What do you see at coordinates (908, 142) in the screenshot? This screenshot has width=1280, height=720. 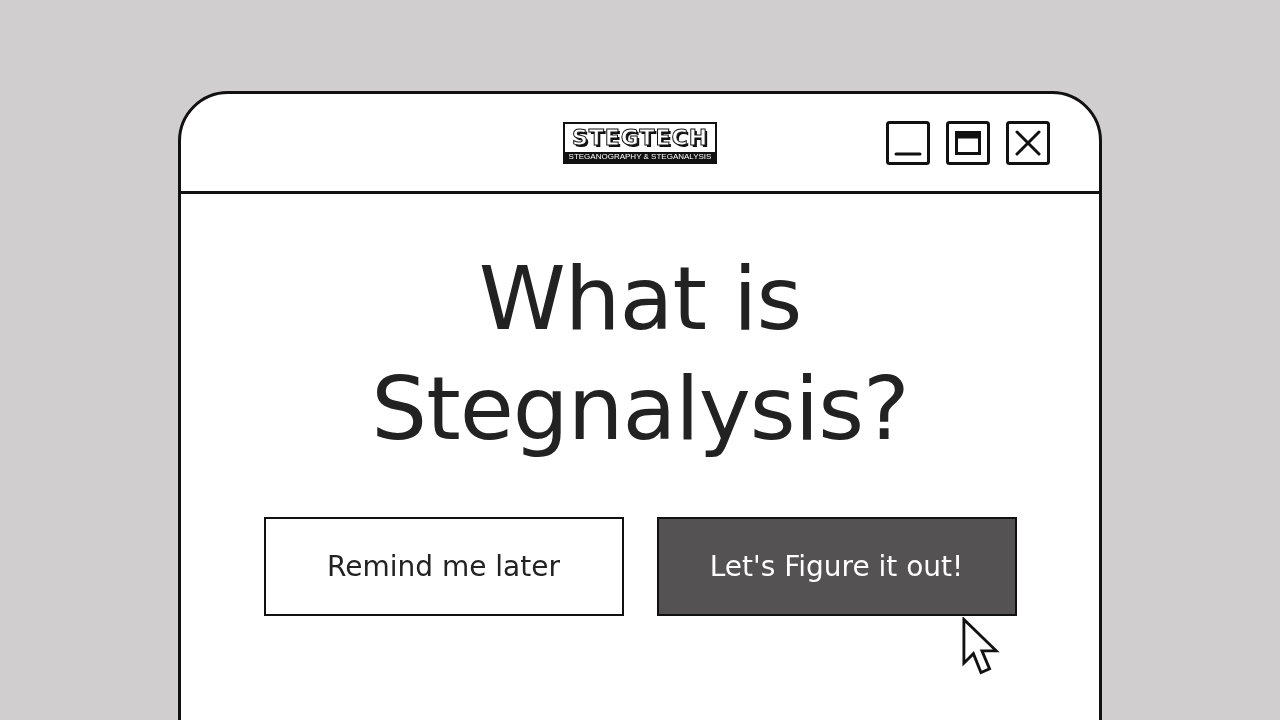 I see `minimize-icon` at bounding box center [908, 142].